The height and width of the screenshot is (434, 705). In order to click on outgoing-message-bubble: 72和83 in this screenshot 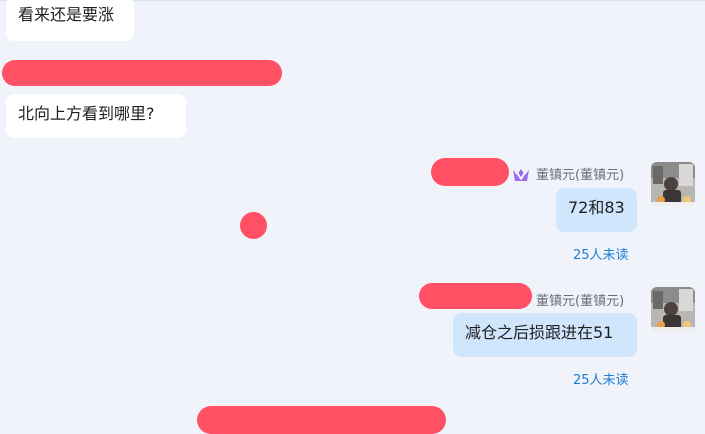, I will do `click(596, 210)`.